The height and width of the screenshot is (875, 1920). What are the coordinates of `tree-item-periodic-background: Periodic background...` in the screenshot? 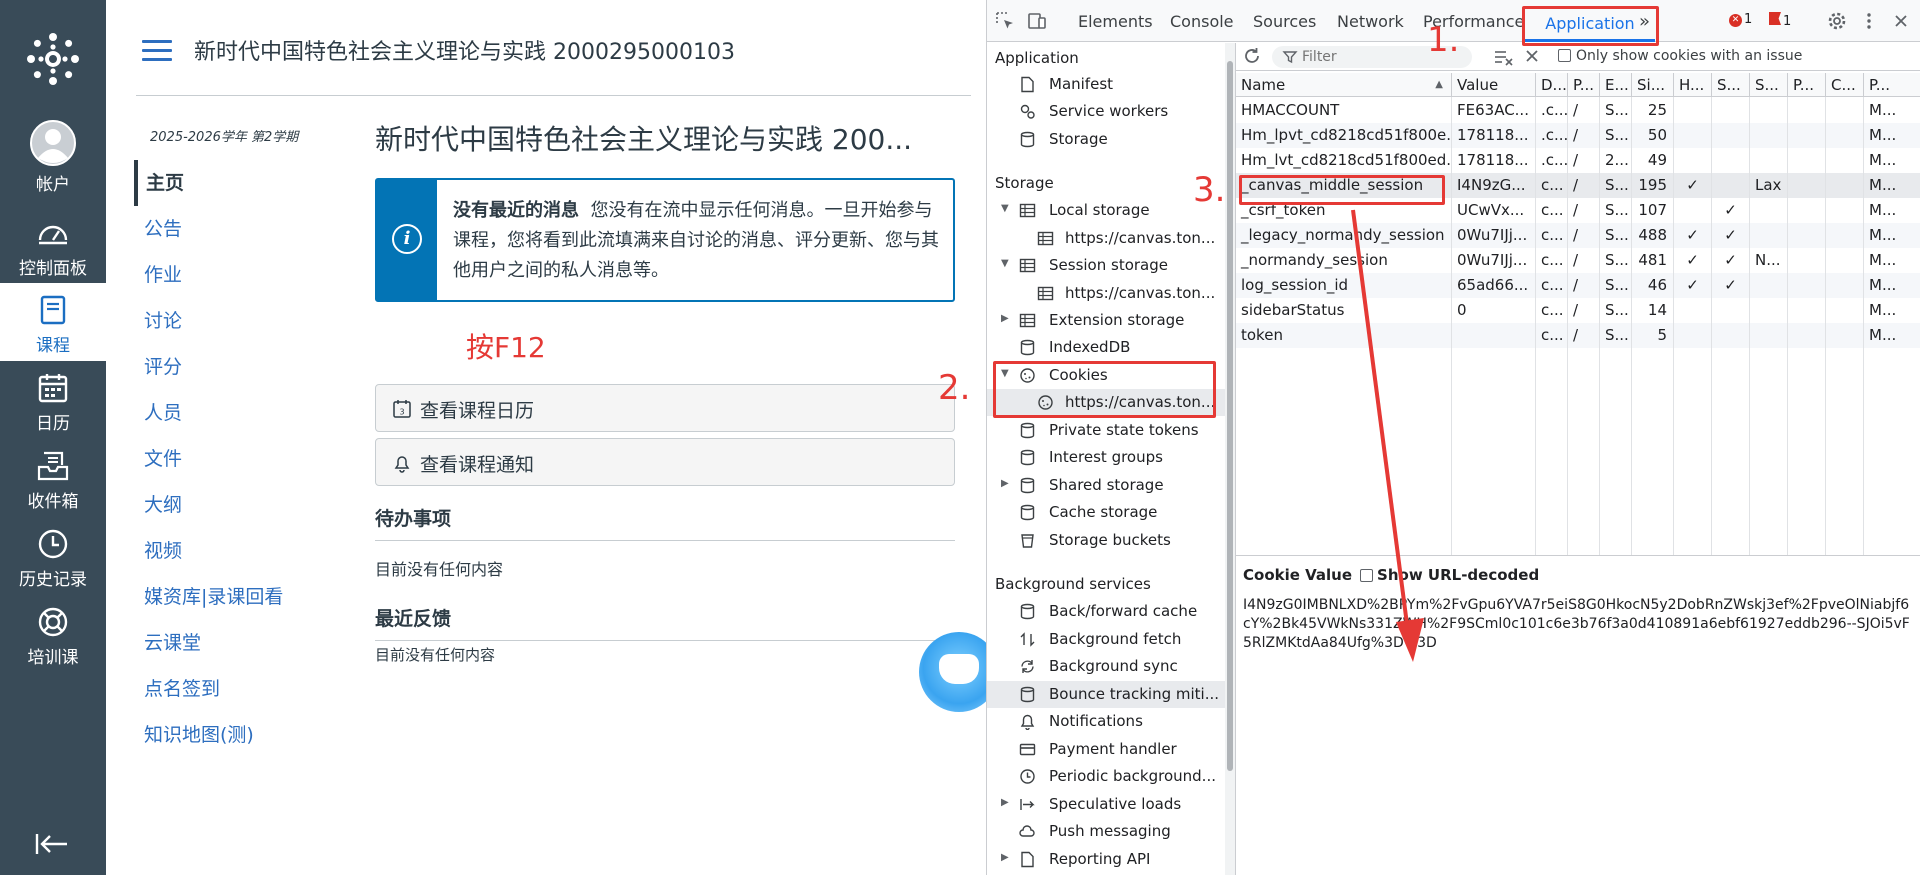 It's located at (1106, 776).